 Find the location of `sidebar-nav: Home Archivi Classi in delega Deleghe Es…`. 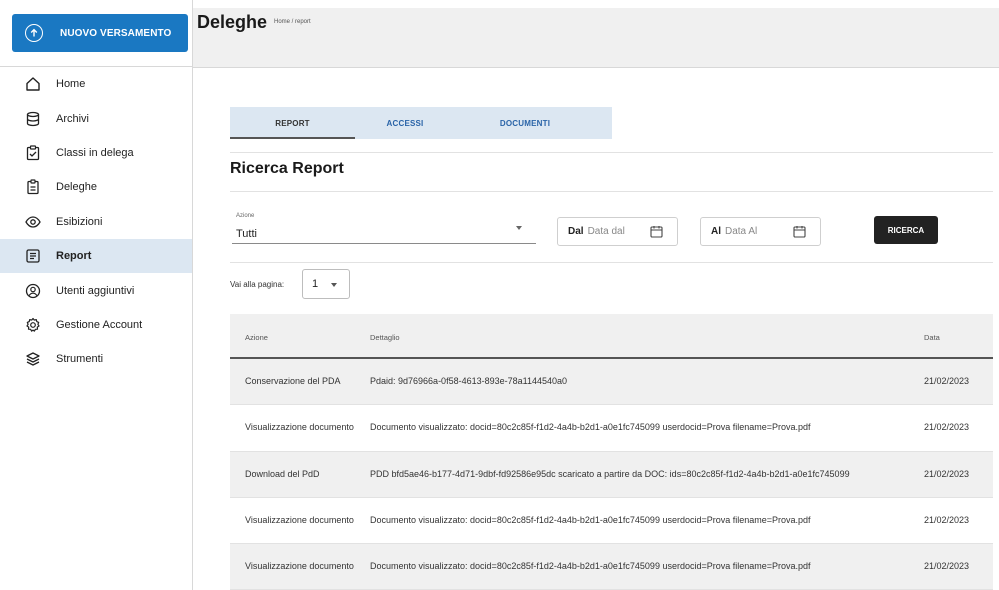

sidebar-nav: Home Archivi Classi in delega Deleghe Es… is located at coordinates (96, 222).